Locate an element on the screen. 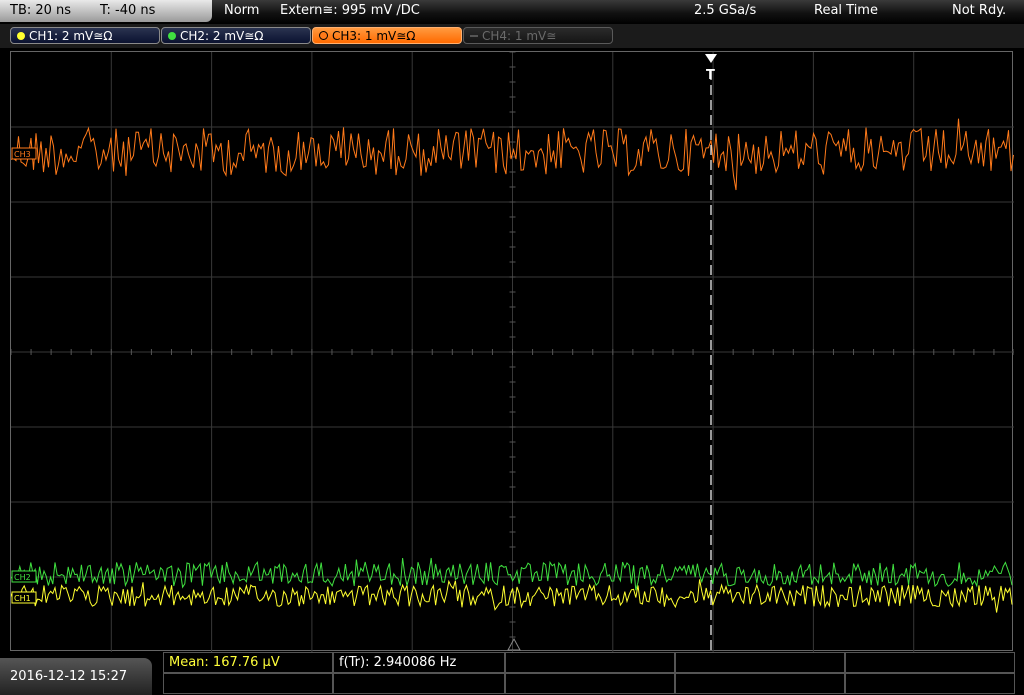  ch1-waveform is located at coordinates (512, 596).